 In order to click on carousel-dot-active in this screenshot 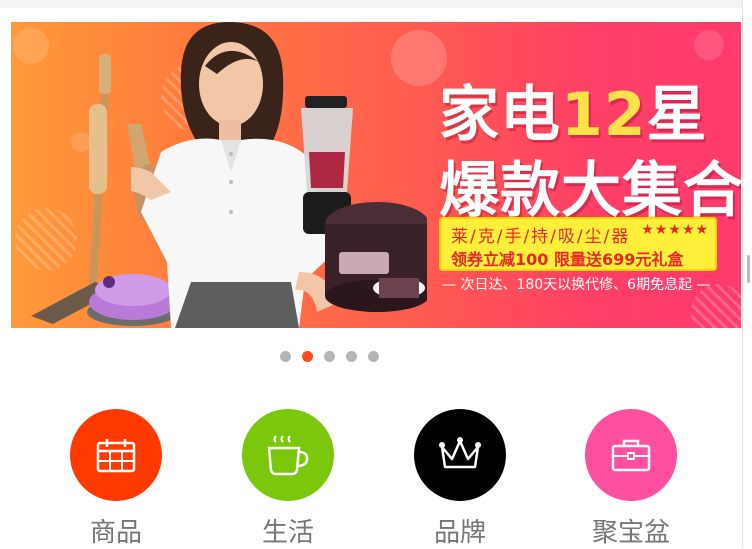, I will do `click(307, 356)`.